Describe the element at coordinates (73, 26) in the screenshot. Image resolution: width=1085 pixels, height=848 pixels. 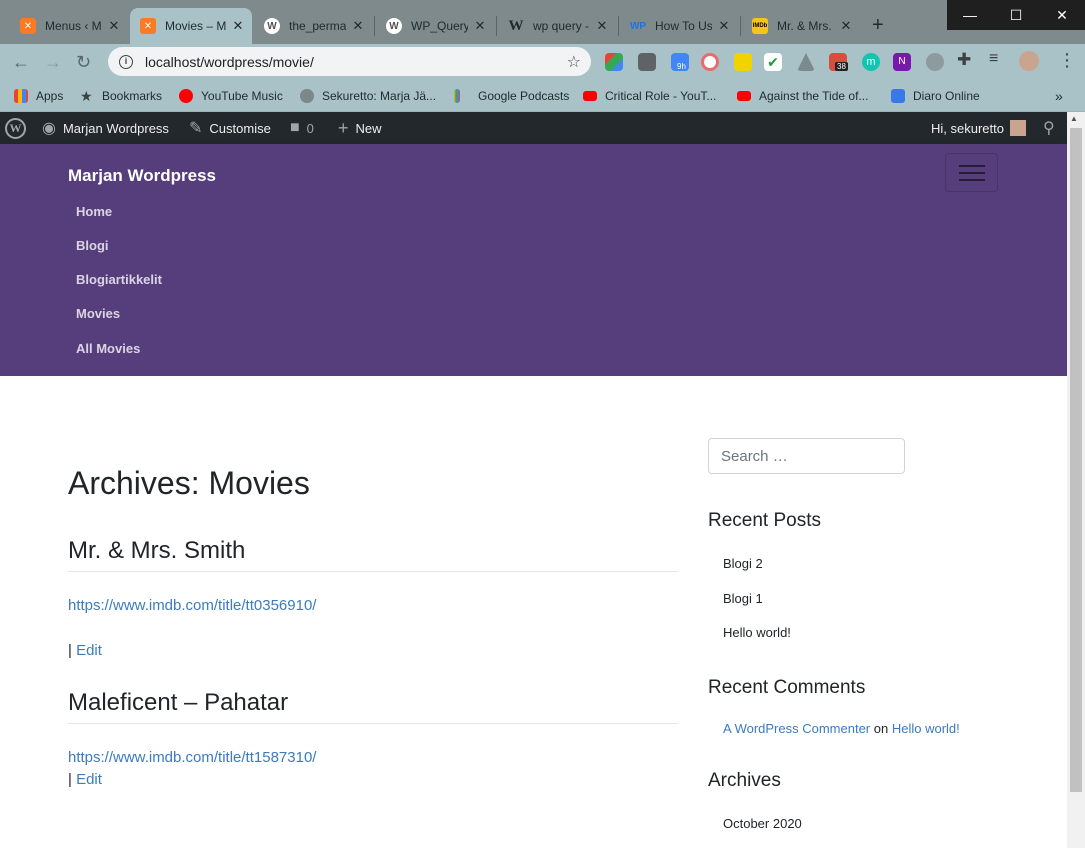
I see `tab-title: Menus ‹ M` at that location.